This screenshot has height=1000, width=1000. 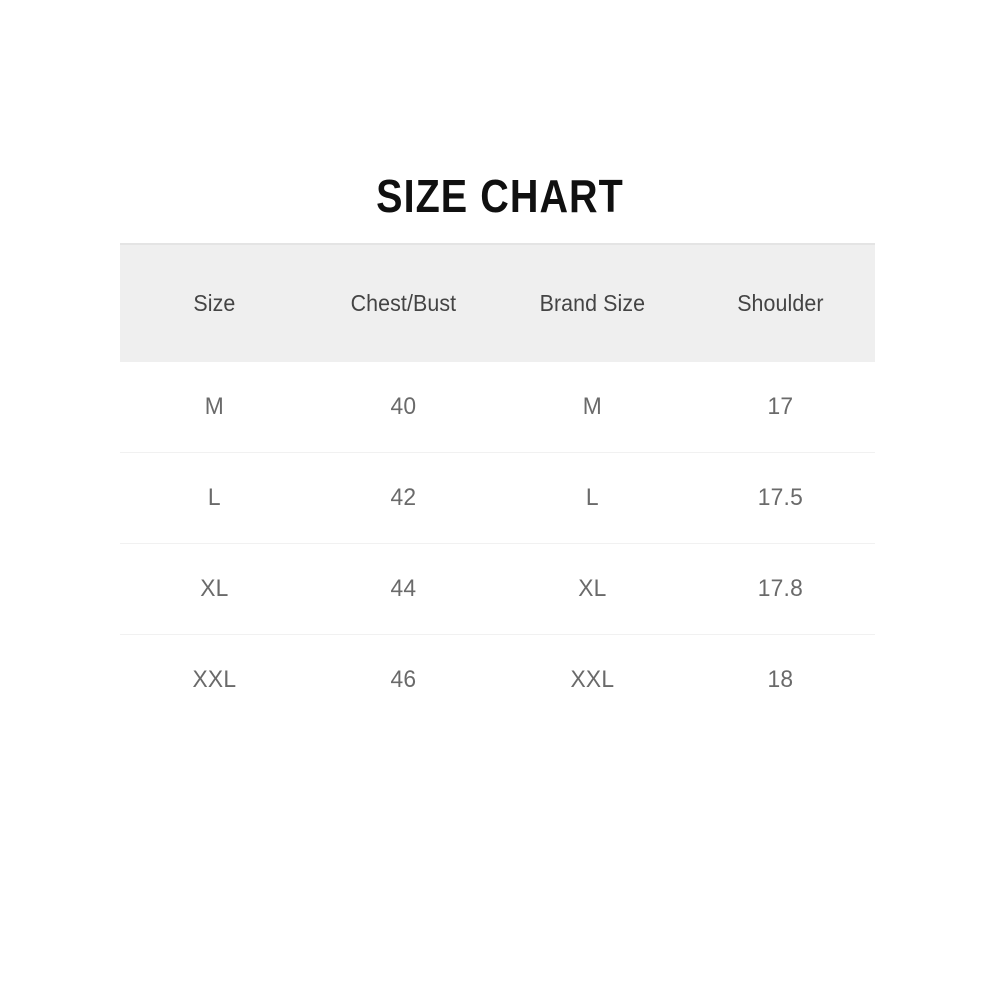 What do you see at coordinates (592, 589) in the screenshot?
I see `cell-brand-size: XL` at bounding box center [592, 589].